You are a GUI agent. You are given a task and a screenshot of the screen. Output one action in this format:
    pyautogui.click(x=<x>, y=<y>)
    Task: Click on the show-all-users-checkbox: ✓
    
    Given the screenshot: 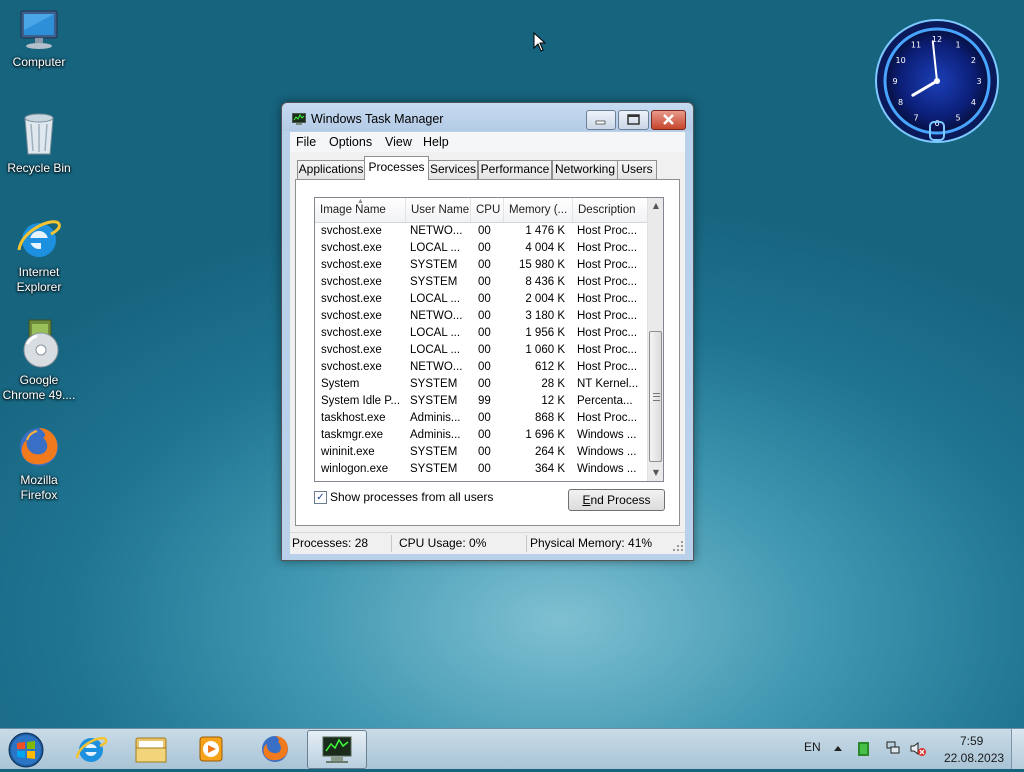 What is the action you would take?
    pyautogui.click(x=320, y=497)
    